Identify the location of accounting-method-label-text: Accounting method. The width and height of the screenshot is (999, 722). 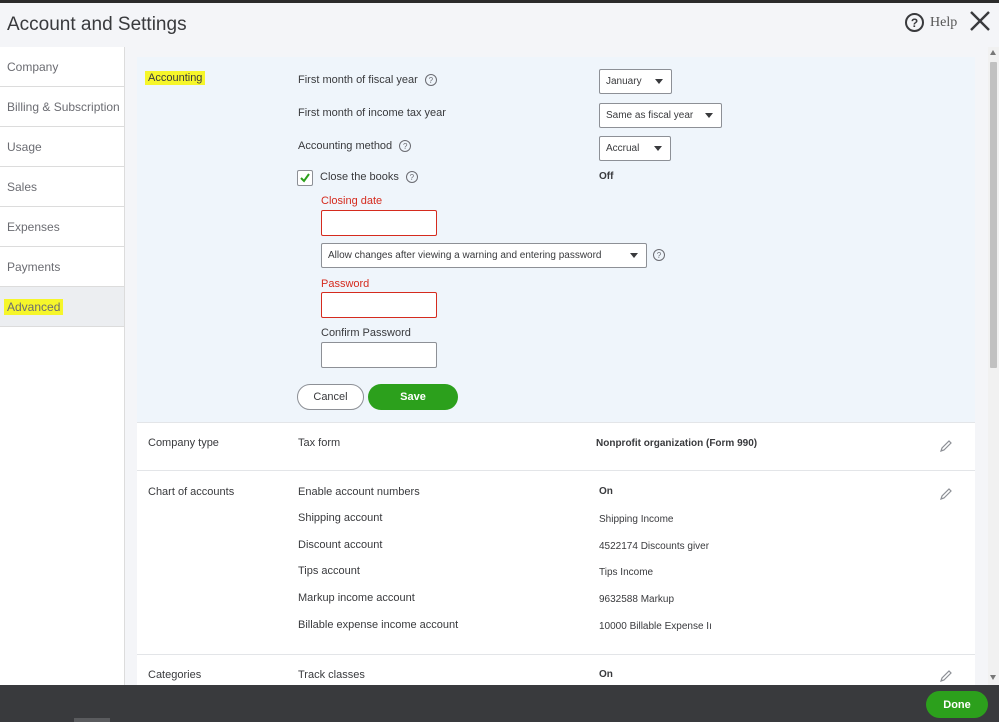
(345, 146).